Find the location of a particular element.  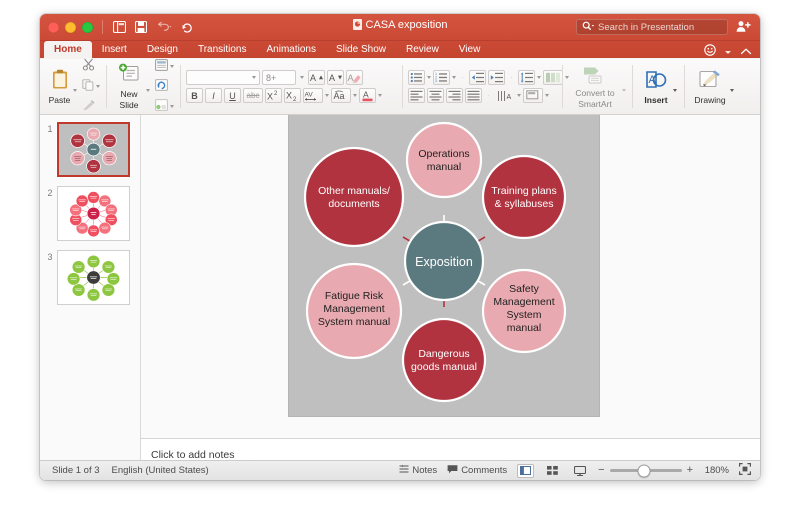

align-text-caret is located at coordinates (547, 95).